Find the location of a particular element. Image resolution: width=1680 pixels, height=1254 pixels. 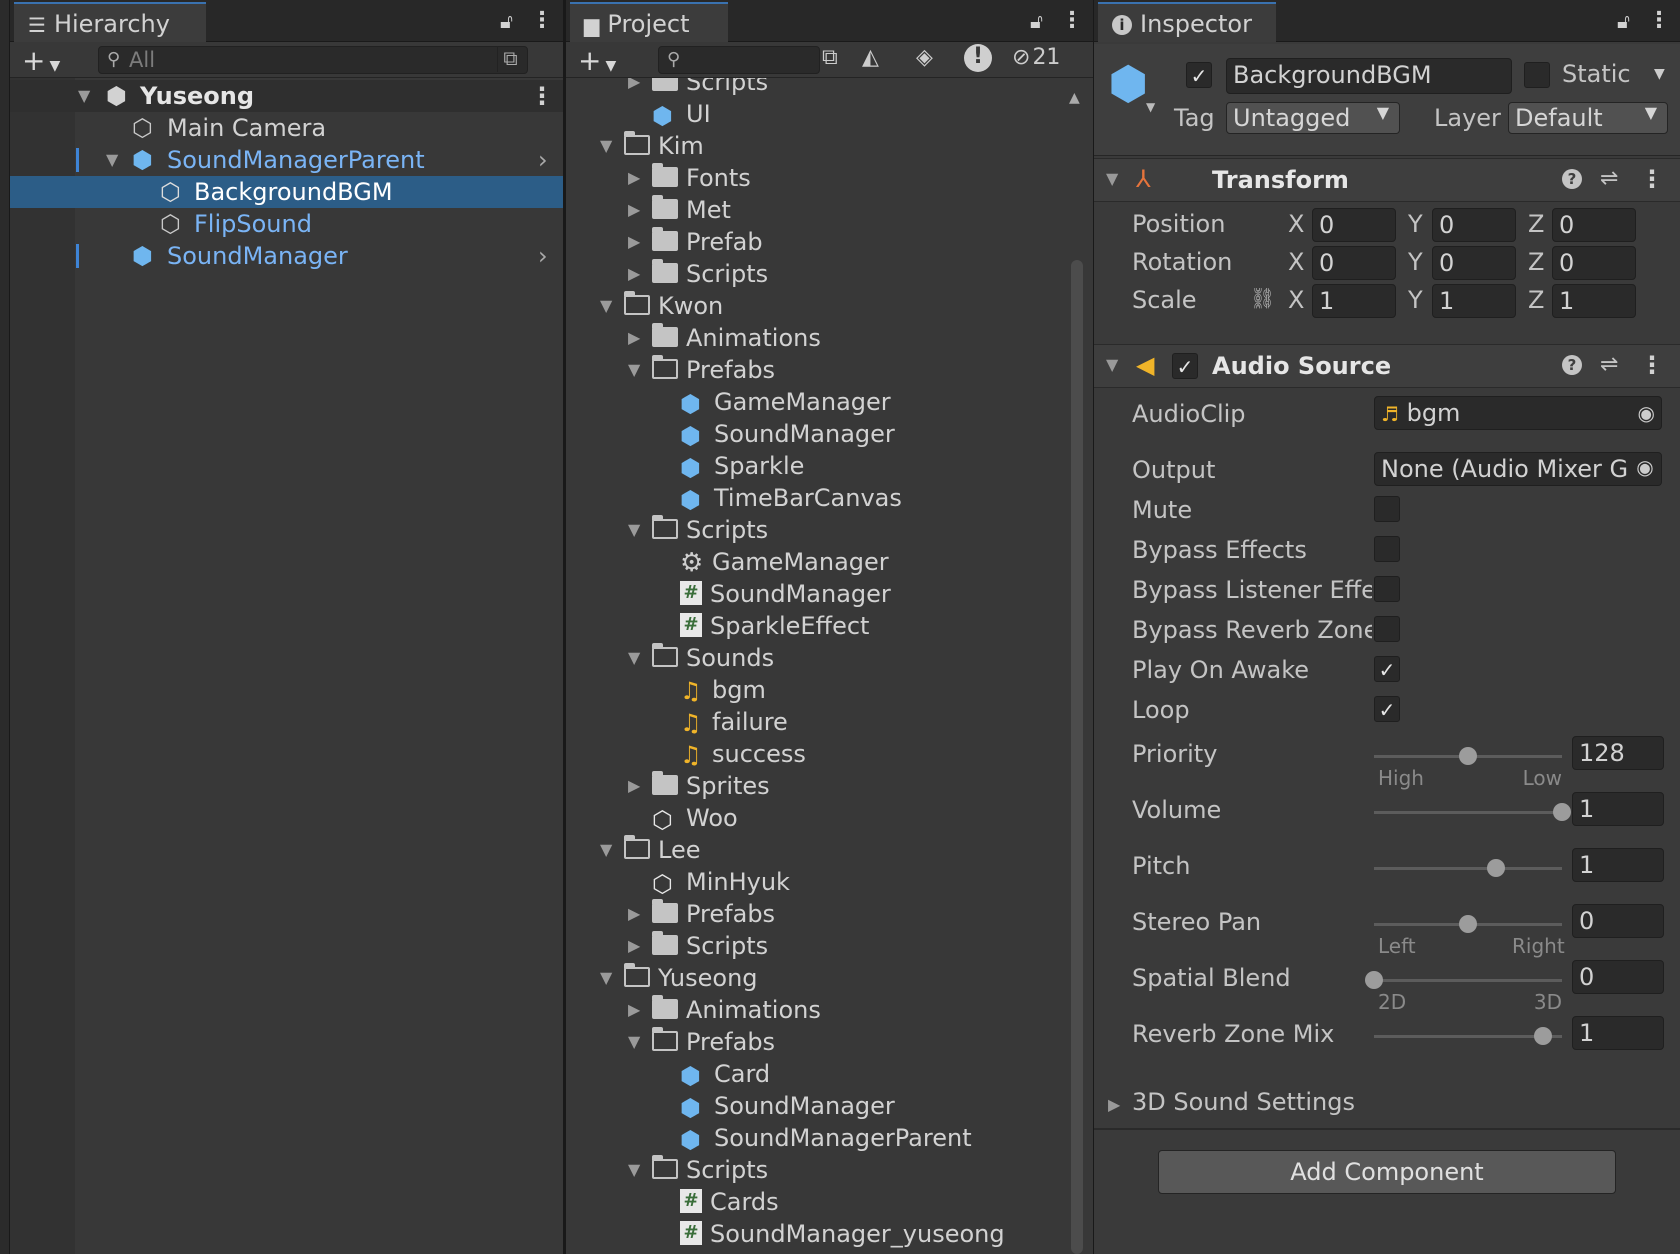

tab-project: ▆ Project is located at coordinates (649, 22).